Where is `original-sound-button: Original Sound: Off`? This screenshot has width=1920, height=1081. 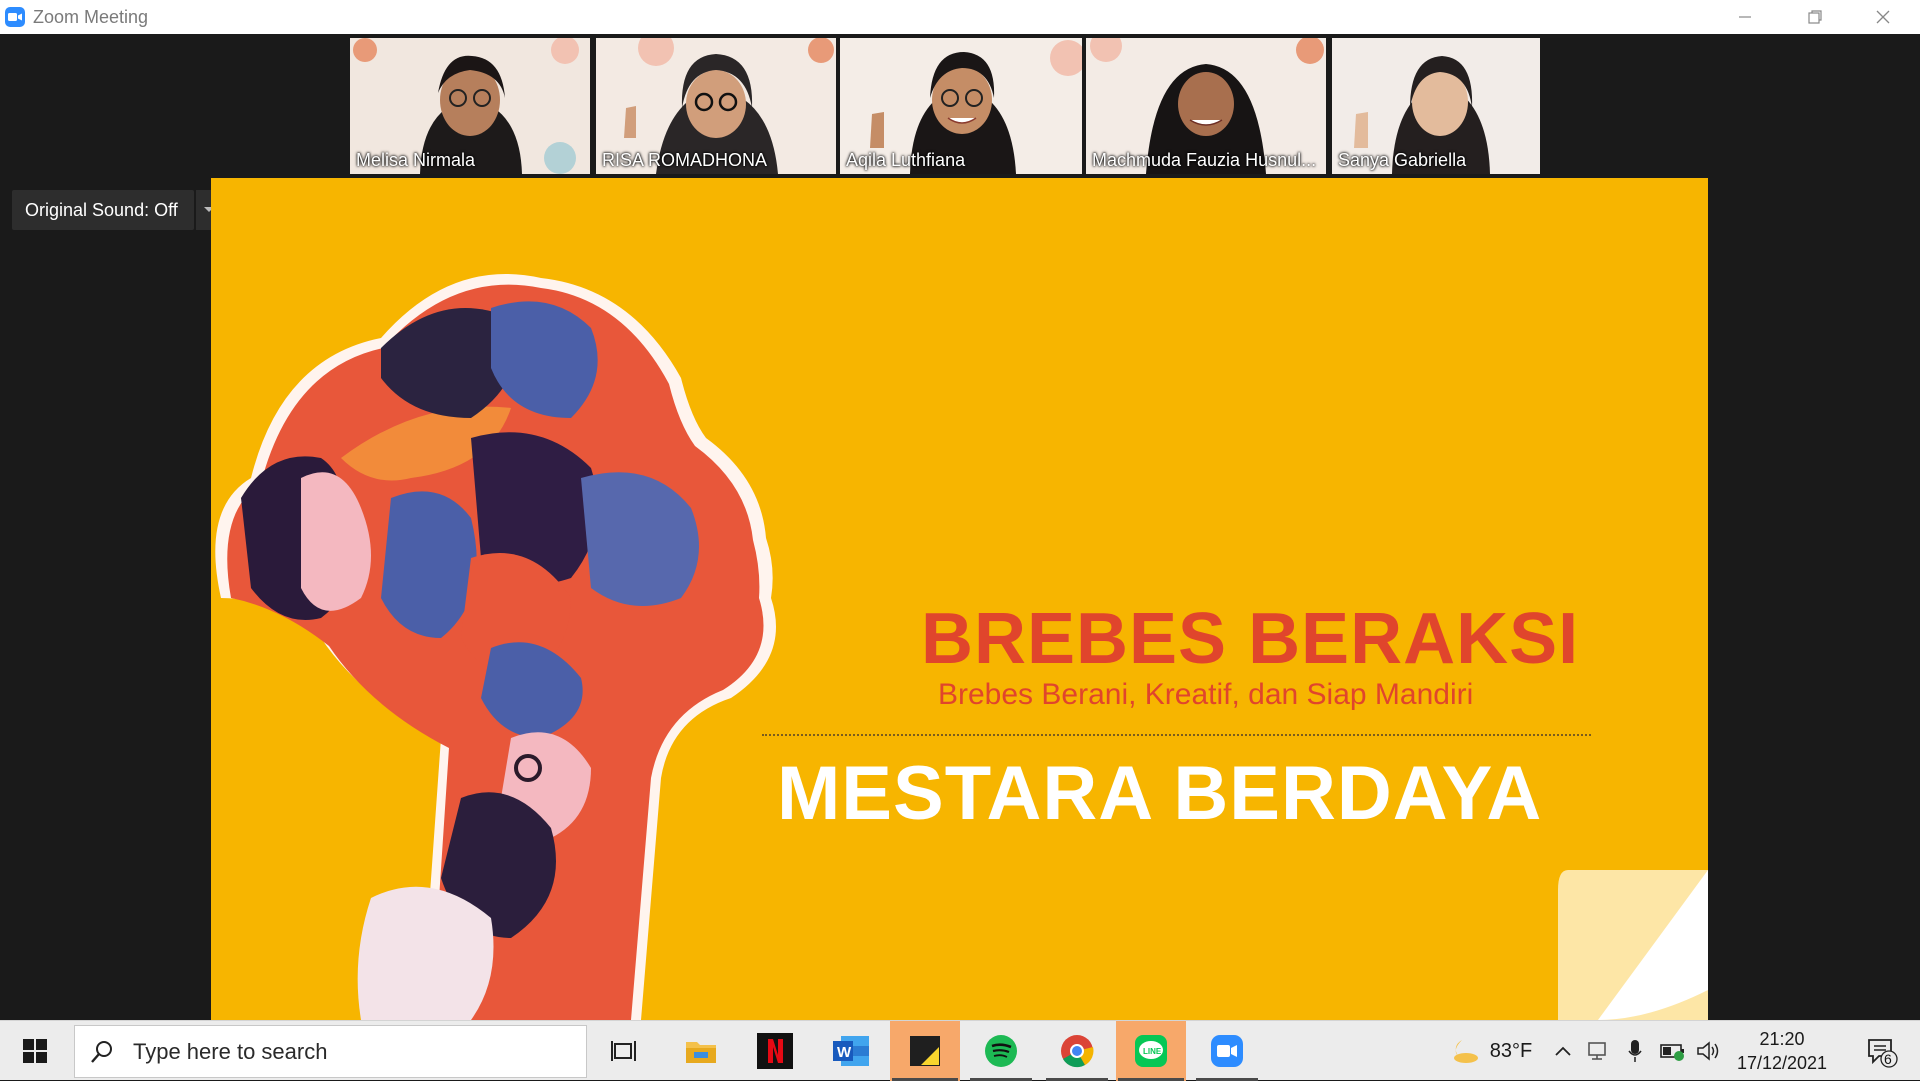
original-sound-button: Original Sound: Off is located at coordinates (103, 210).